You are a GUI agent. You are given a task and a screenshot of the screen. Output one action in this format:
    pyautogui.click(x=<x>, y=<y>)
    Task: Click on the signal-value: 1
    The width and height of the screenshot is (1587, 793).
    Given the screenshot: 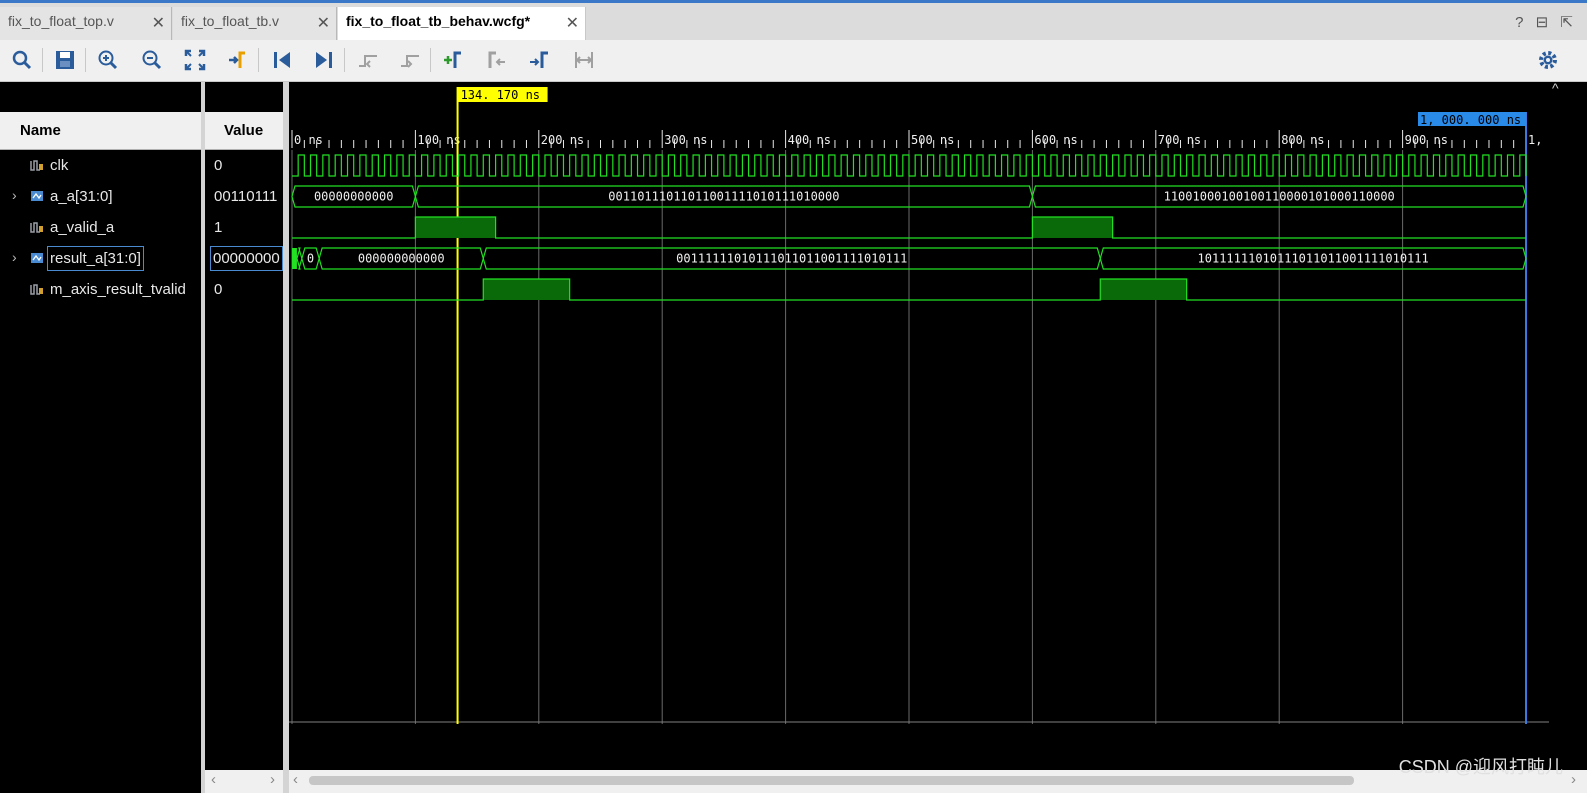 What is the action you would take?
    pyautogui.click(x=218, y=227)
    